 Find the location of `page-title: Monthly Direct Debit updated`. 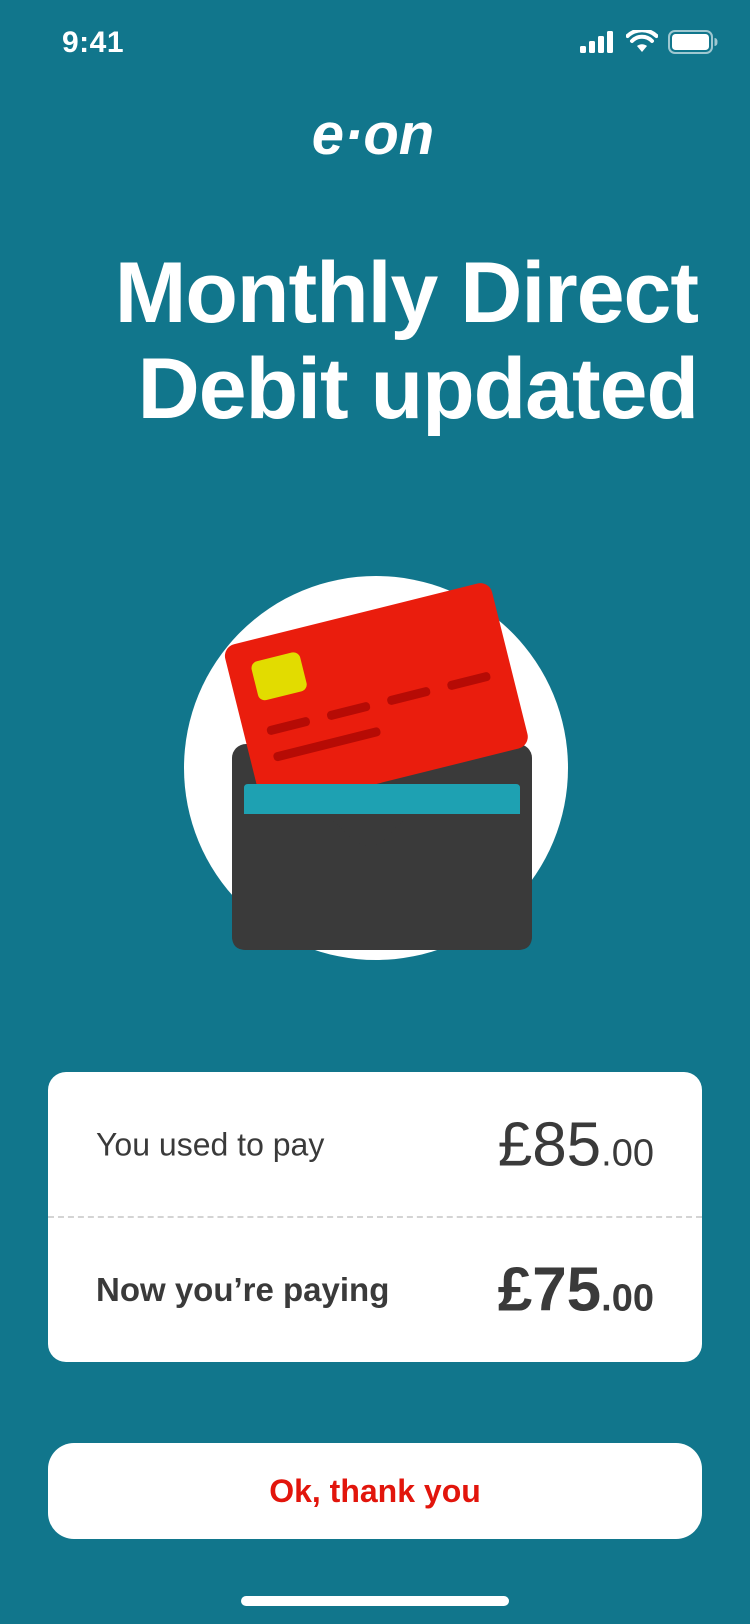

page-title: Monthly Direct Debit updated is located at coordinates (406, 341).